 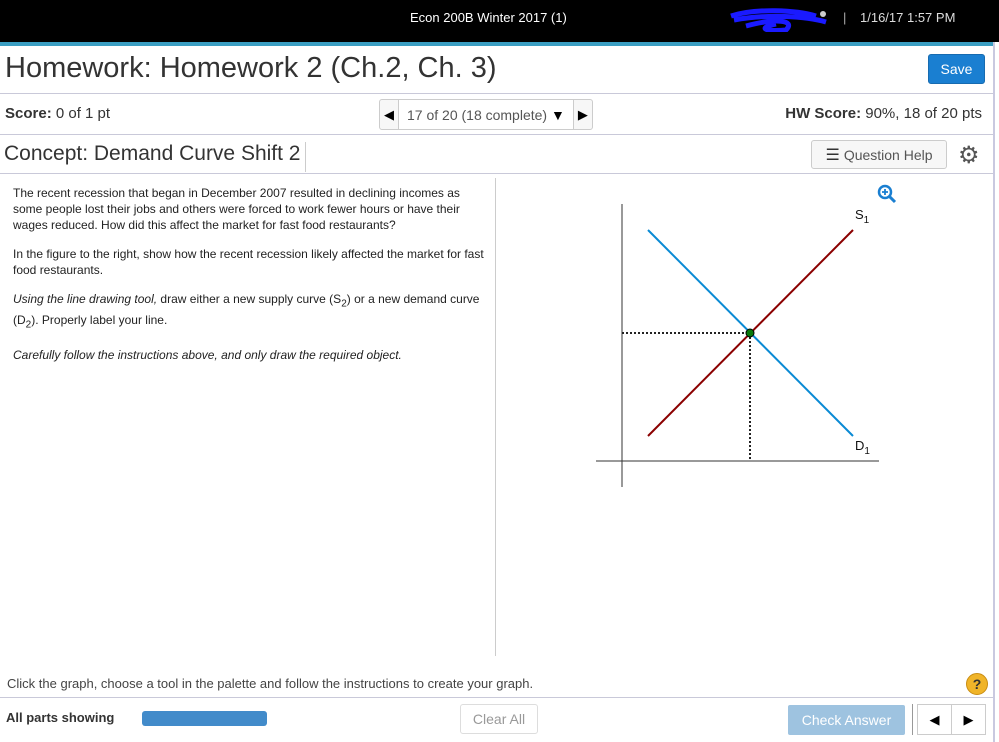 I want to click on clear-all-button: Clear All, so click(x=499, y=719).